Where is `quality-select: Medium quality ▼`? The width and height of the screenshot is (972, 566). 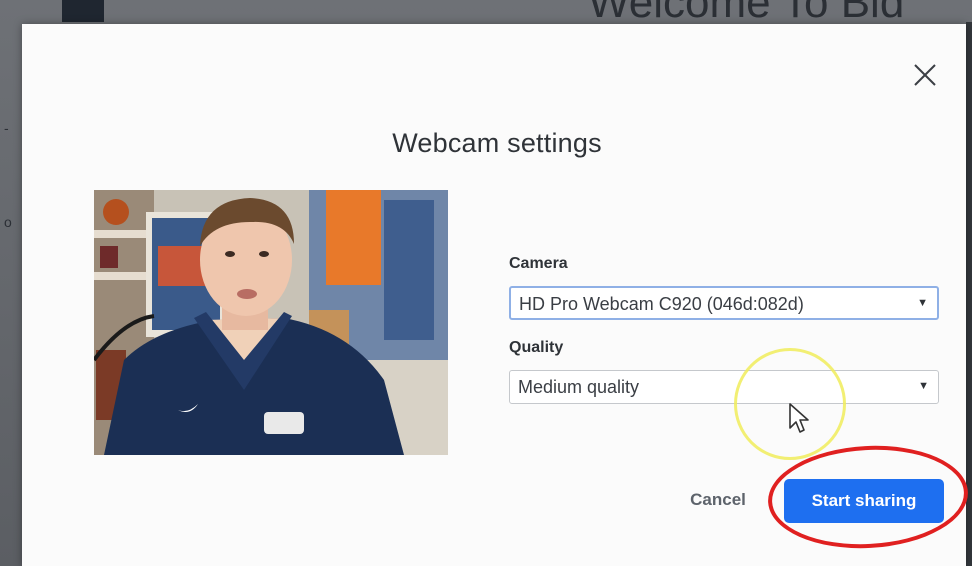 quality-select: Medium quality ▼ is located at coordinates (724, 387).